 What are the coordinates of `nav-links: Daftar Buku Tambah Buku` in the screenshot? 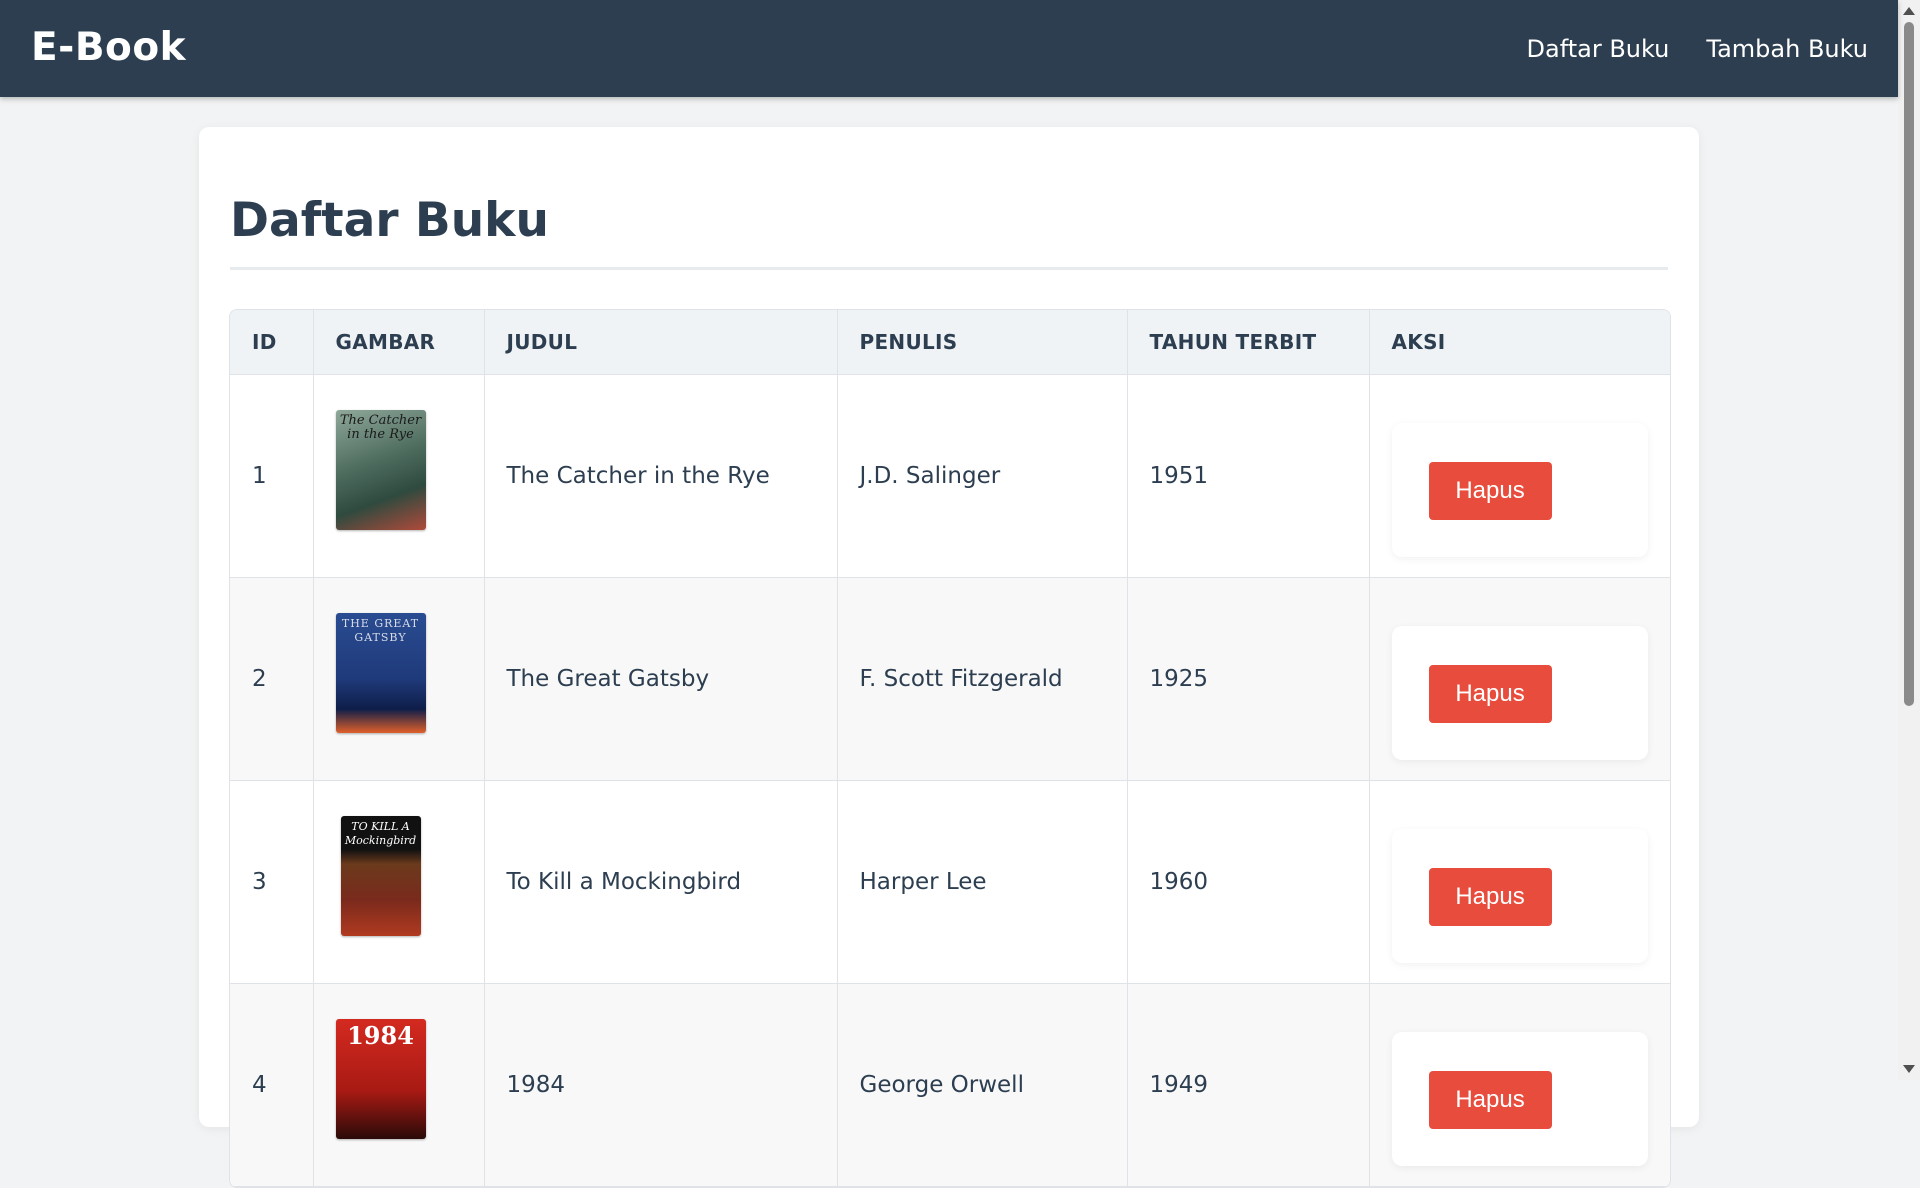 It's located at (1697, 49).